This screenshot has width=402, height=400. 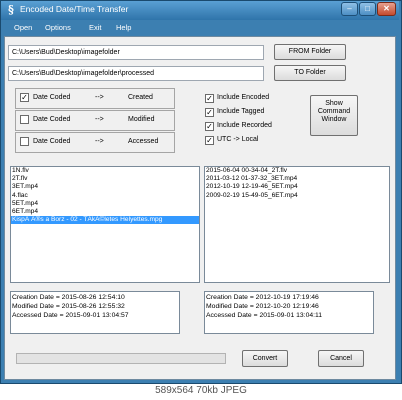 I want to click on date-modified-checkbox, so click(x=24, y=119).